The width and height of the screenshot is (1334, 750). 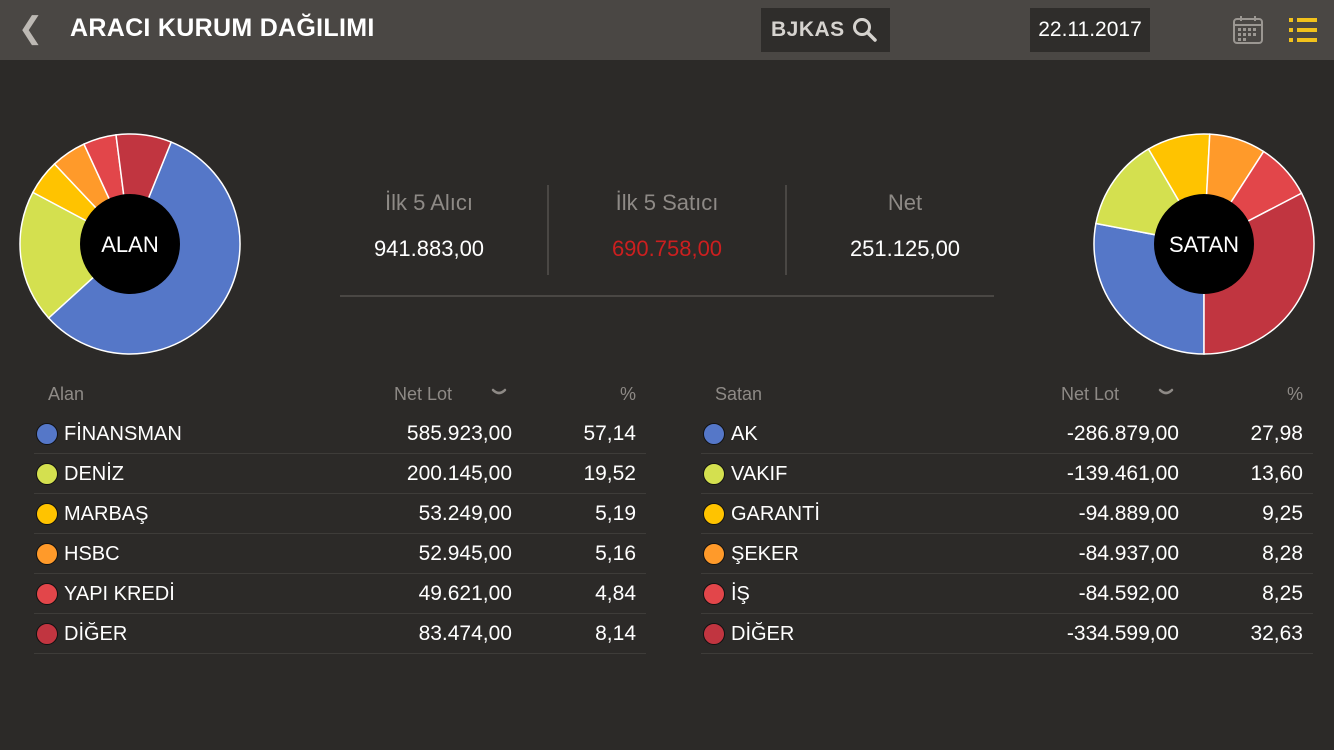 I want to click on date-display: 22.11.2017, so click(x=1090, y=30).